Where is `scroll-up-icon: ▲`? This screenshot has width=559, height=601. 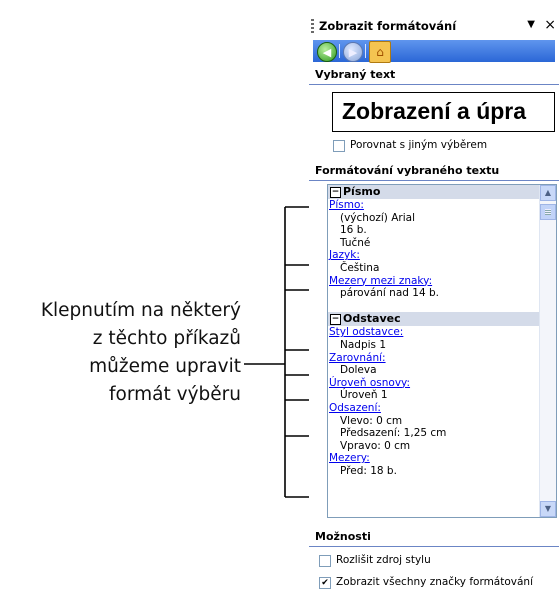 scroll-up-icon: ▲ is located at coordinates (548, 193).